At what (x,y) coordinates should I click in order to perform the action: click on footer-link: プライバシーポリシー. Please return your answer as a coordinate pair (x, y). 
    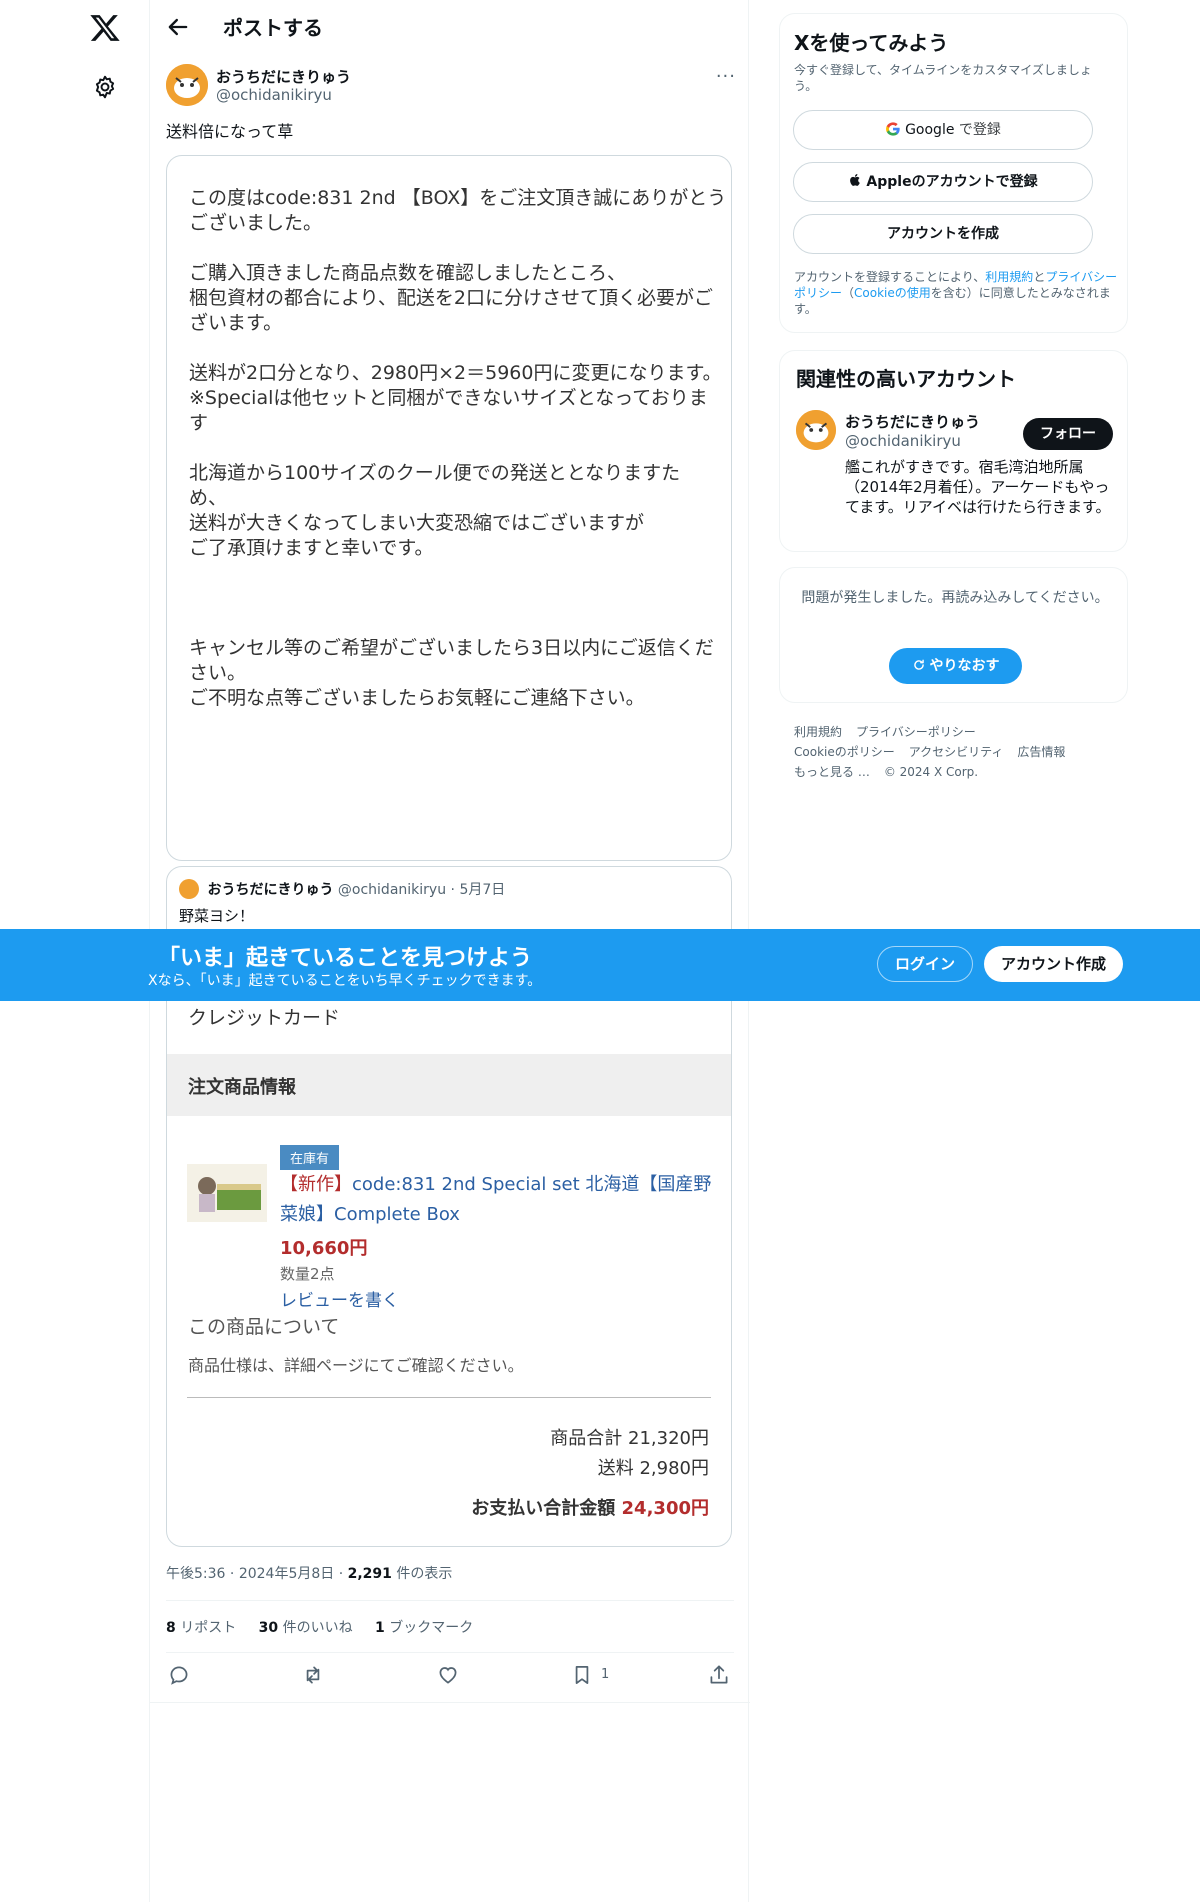
    Looking at the image, I should click on (916, 732).